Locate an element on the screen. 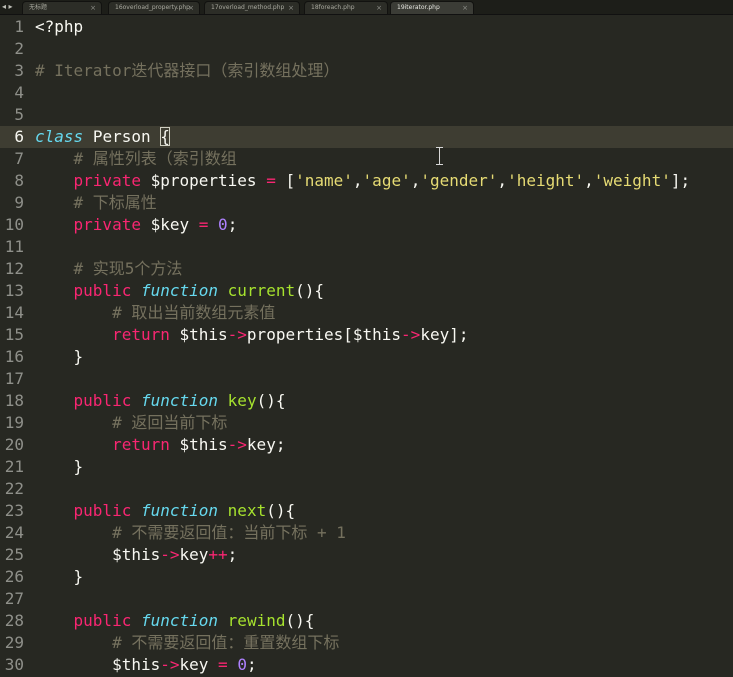 The width and height of the screenshot is (733, 677). code-token: private is located at coordinates (107, 180).